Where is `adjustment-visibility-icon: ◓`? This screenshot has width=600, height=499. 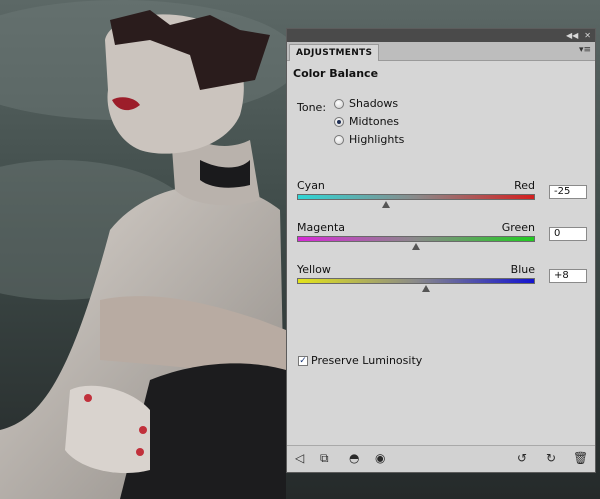
adjustment-visibility-icon: ◓ is located at coordinates (354, 458).